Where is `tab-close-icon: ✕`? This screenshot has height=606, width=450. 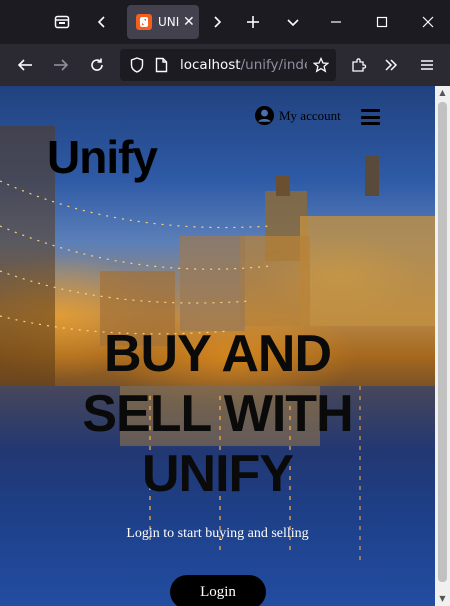 tab-close-icon: ✕ is located at coordinates (189, 22).